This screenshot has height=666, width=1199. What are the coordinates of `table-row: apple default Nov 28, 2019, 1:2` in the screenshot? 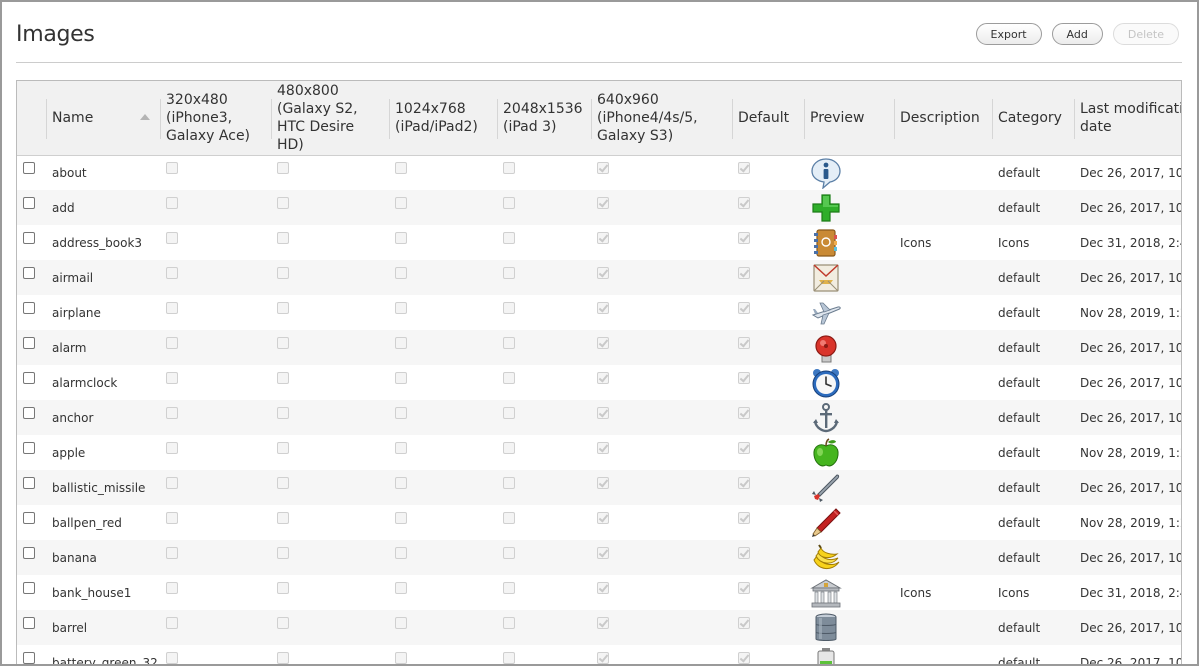 It's located at (599, 452).